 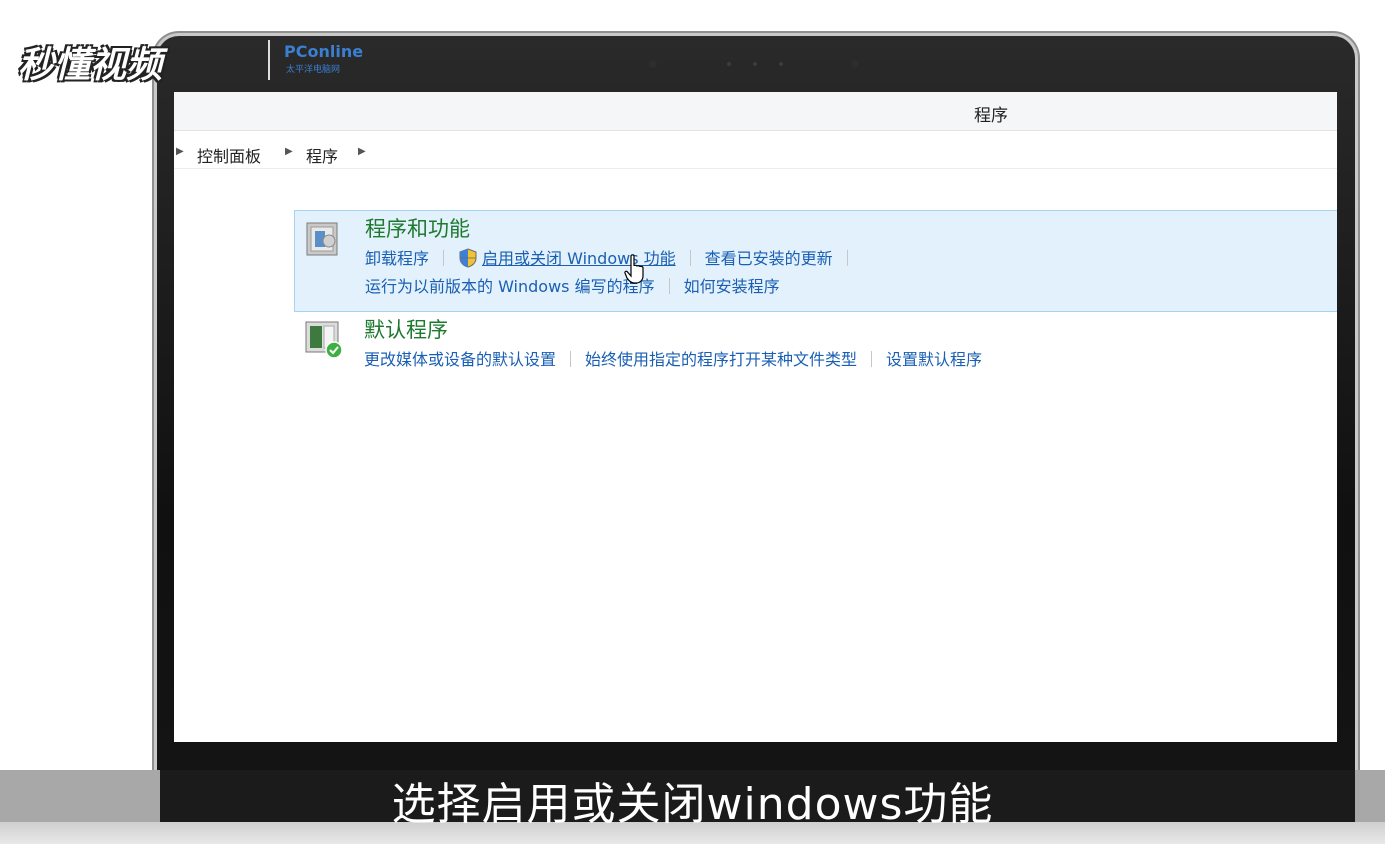 What do you see at coordinates (579, 258) in the screenshot?
I see `turn-windows-features-link: 启用或关闭 Windows 功能` at bounding box center [579, 258].